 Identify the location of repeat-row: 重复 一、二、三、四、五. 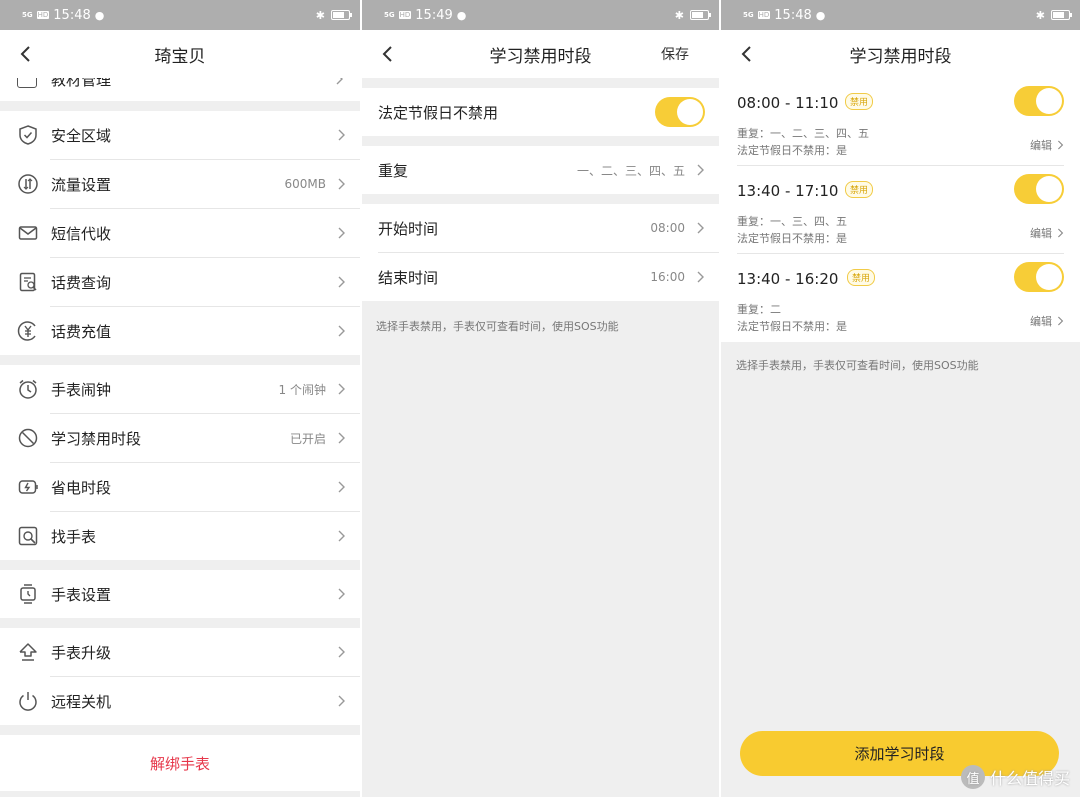
(540, 170).